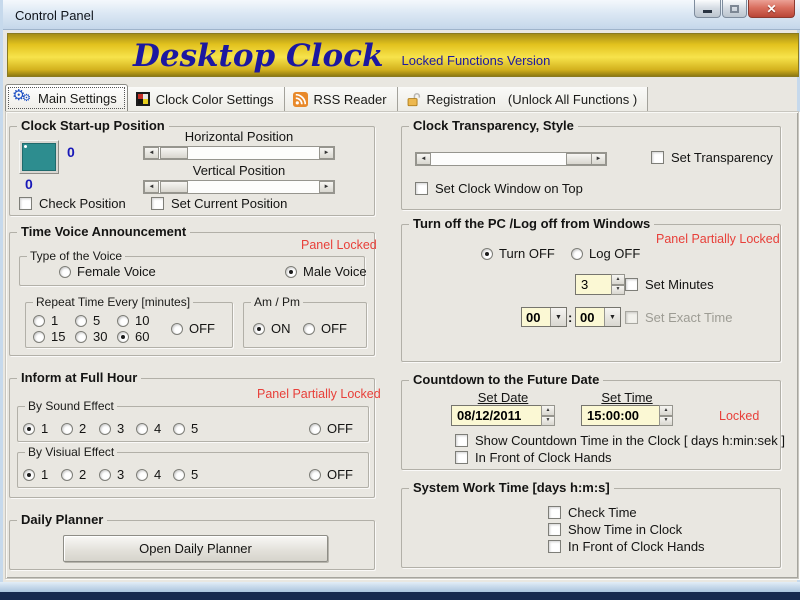 This screenshot has width=800, height=600. What do you see at coordinates (620, 415) in the screenshot?
I see `time-value: 15:00:00` at bounding box center [620, 415].